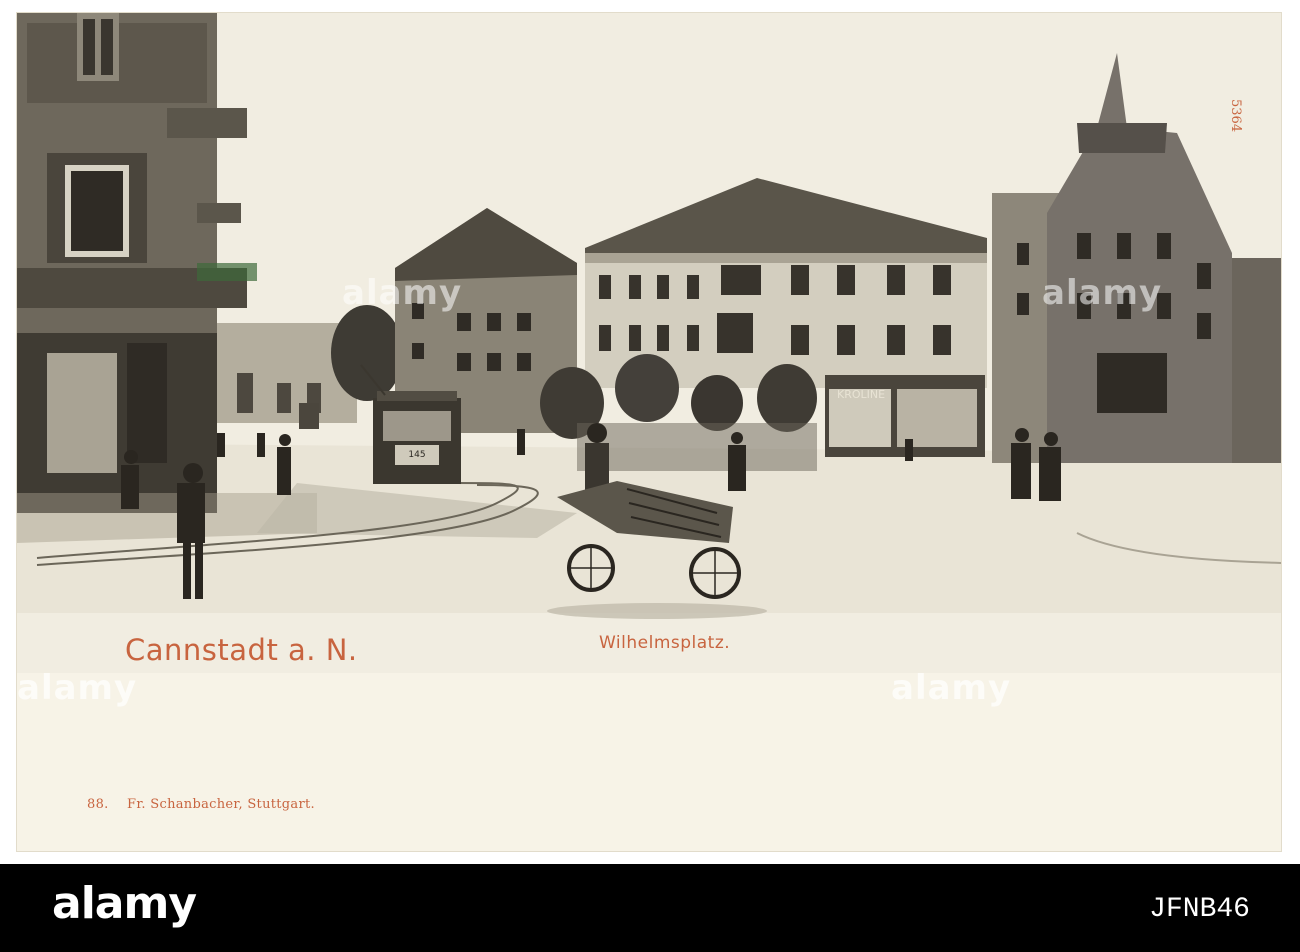 Image resolution: width=1300 pixels, height=952 pixels. Describe the element at coordinates (1199, 909) in the screenshot. I see `image-code: JFNB46` at that location.